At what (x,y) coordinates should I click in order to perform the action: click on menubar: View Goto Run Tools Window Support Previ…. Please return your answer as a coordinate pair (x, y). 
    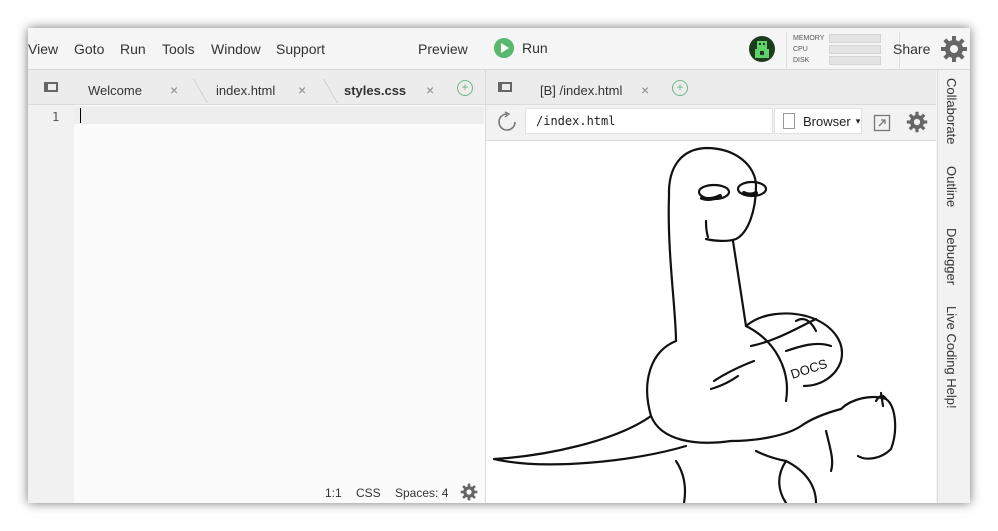
    Looking at the image, I should click on (499, 49).